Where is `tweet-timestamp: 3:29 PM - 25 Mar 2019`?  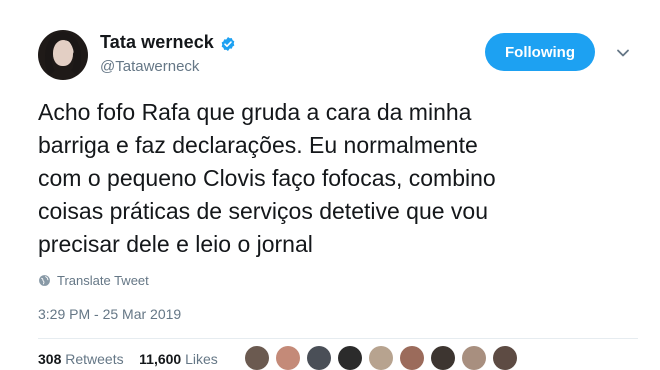 tweet-timestamp: 3:29 PM - 25 Mar 2019 is located at coordinates (109, 314).